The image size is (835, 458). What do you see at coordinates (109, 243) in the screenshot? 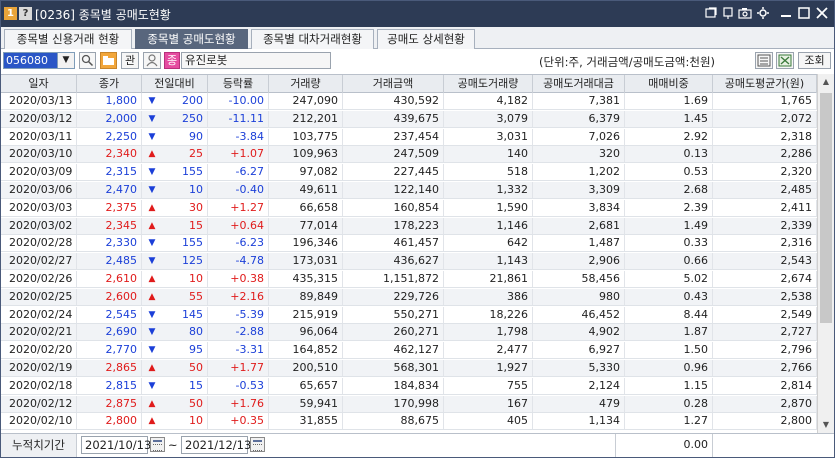
I see `cell-close: 2,330` at bounding box center [109, 243].